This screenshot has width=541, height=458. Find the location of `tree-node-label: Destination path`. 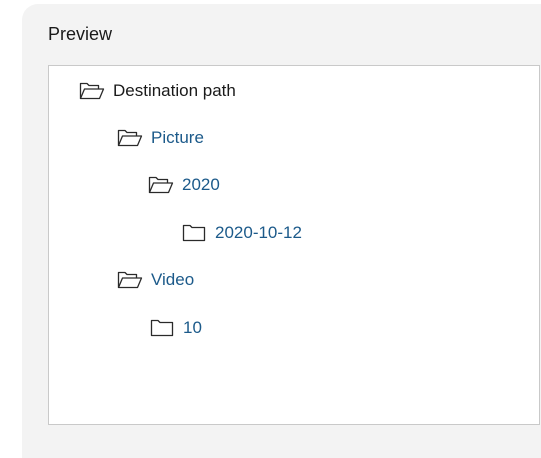

tree-node-label: Destination path is located at coordinates (174, 90).